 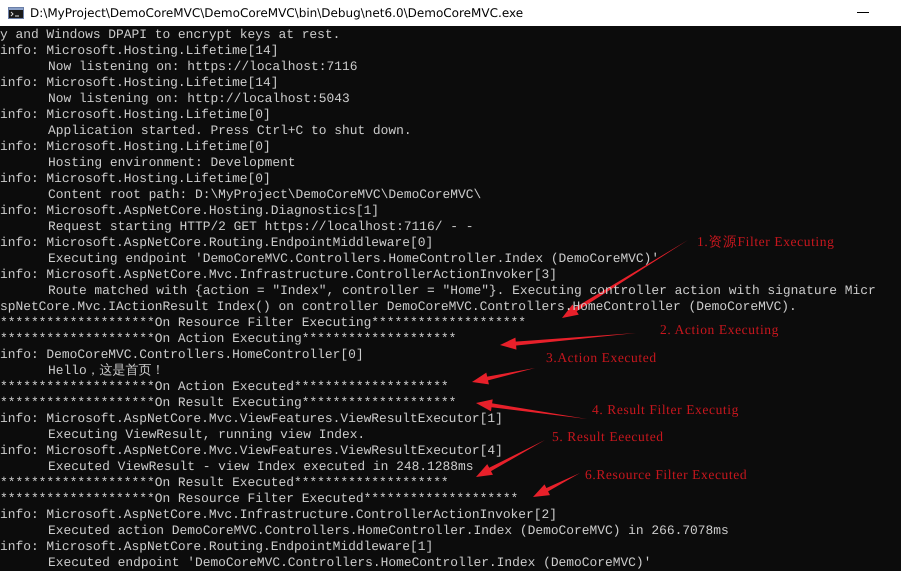 I want to click on console-line: info: Microsoft.AspNetCore.Mvc.Infrastructure.ControllerActionInvoker[3], so click(x=278, y=275).